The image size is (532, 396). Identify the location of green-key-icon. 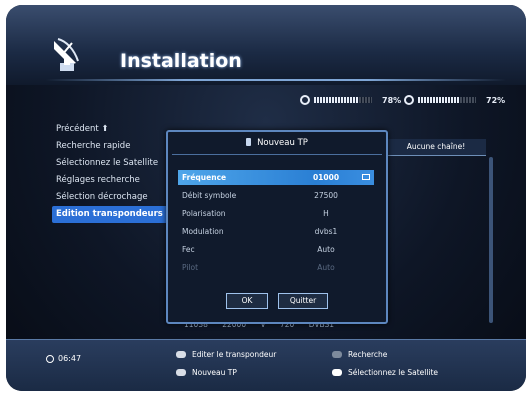
(337, 354).